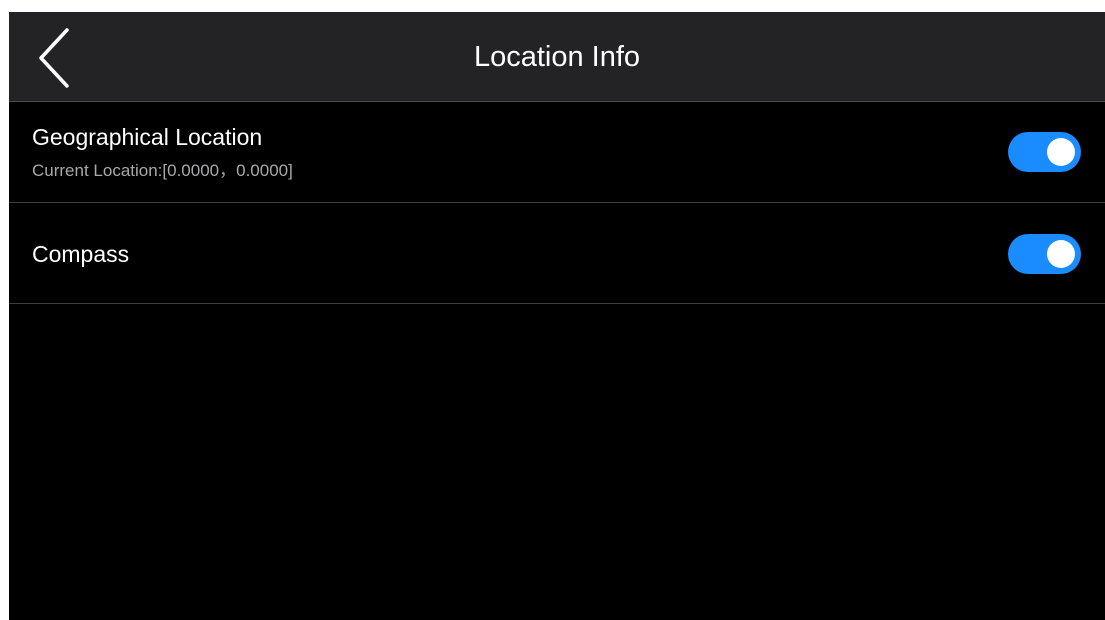 Image resolution: width=1105 pixels, height=620 pixels. Describe the element at coordinates (162, 170) in the screenshot. I see `current-location-text: Current Location:[0.0000，0.0000]` at that location.